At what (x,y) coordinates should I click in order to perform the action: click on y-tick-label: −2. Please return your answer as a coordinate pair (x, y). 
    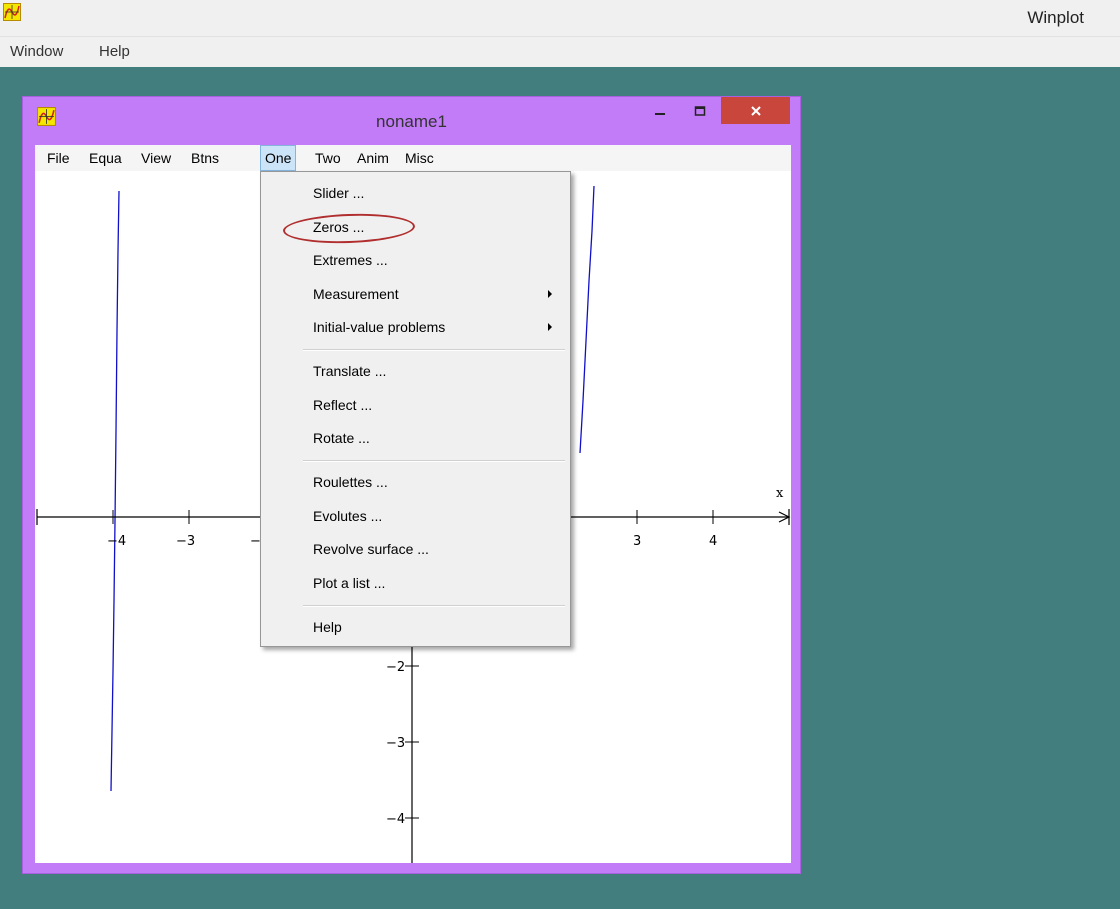
    Looking at the image, I should click on (395, 667).